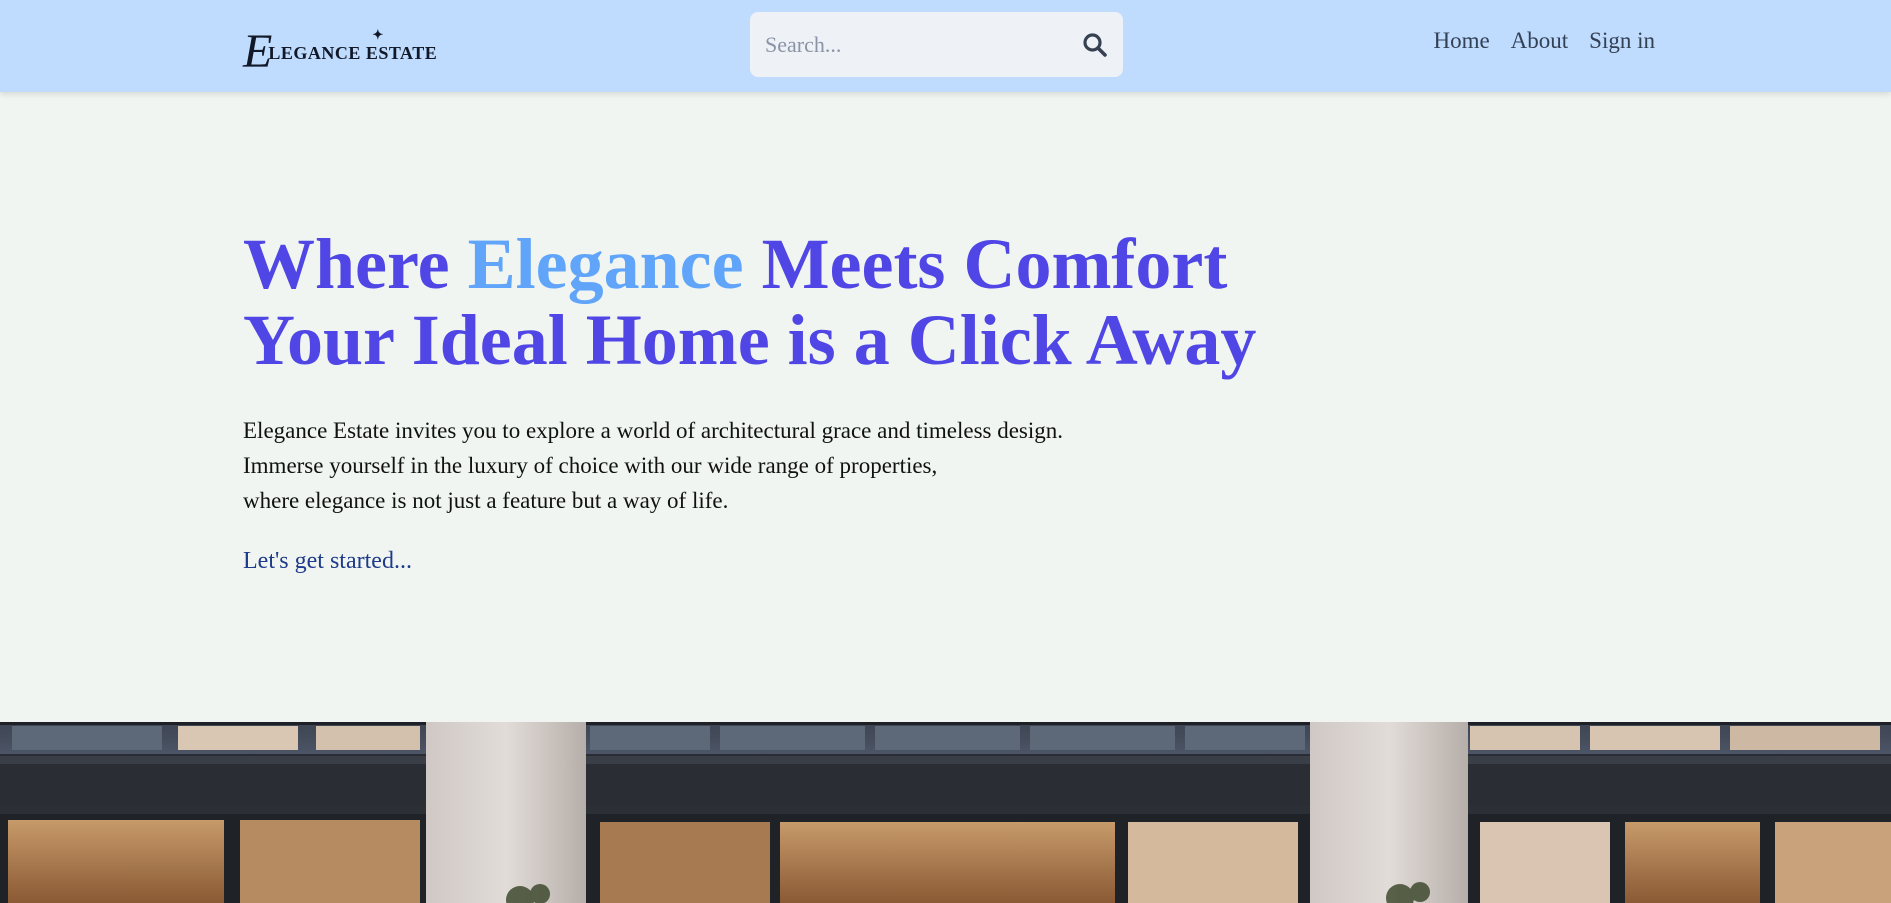  Describe the element at coordinates (353, 53) in the screenshot. I see `logo-text: LEGANCE ESTATE` at that location.